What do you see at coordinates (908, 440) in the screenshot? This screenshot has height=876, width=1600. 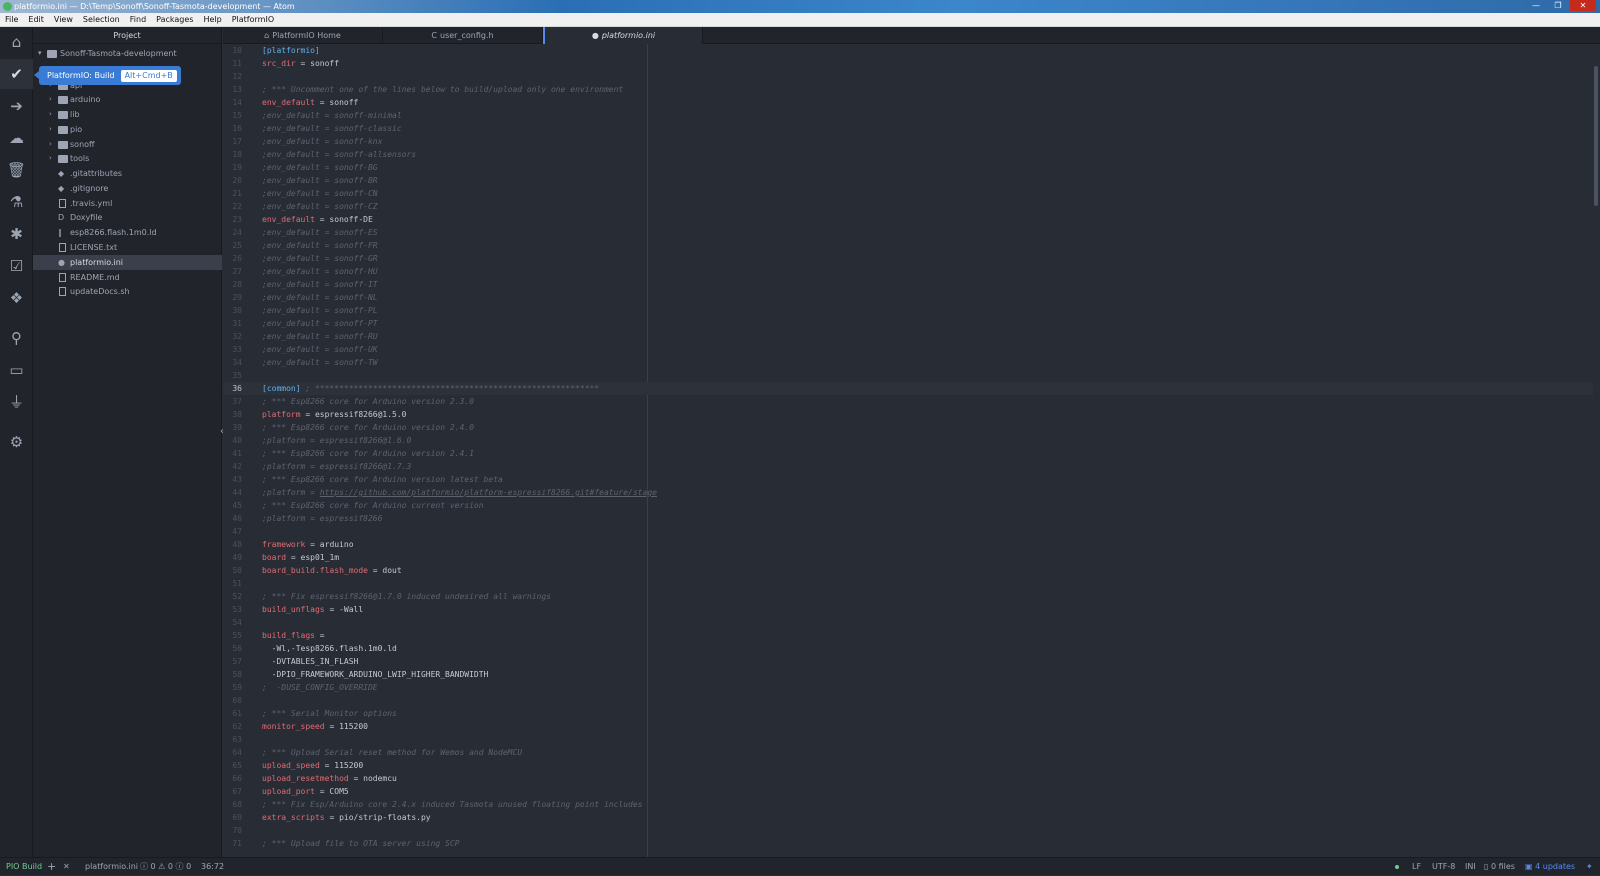 I see `code-line: 40 ;platform = espressif8266@1.6.0` at bounding box center [908, 440].